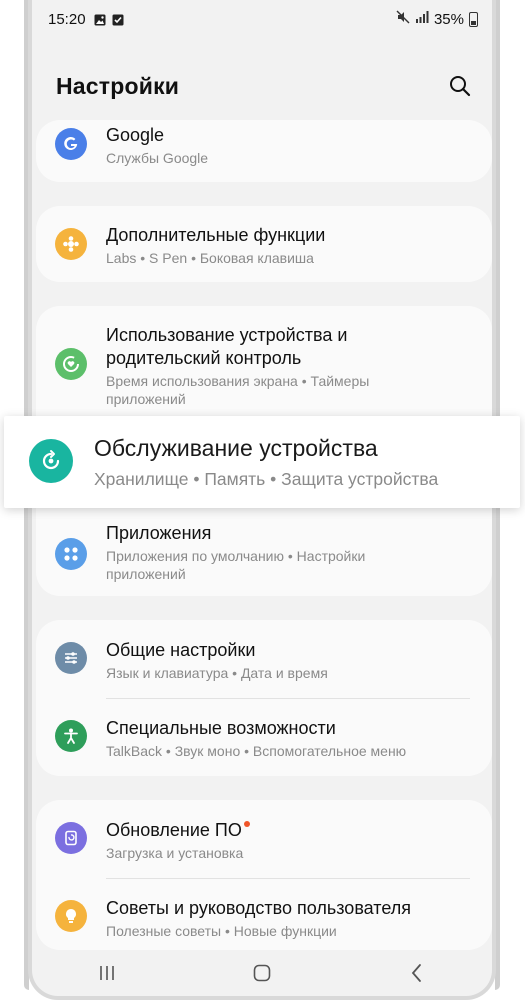 Image resolution: width=525 pixels, height=1000 pixels. Describe the element at coordinates (71, 554) in the screenshot. I see `apps-icon` at that location.